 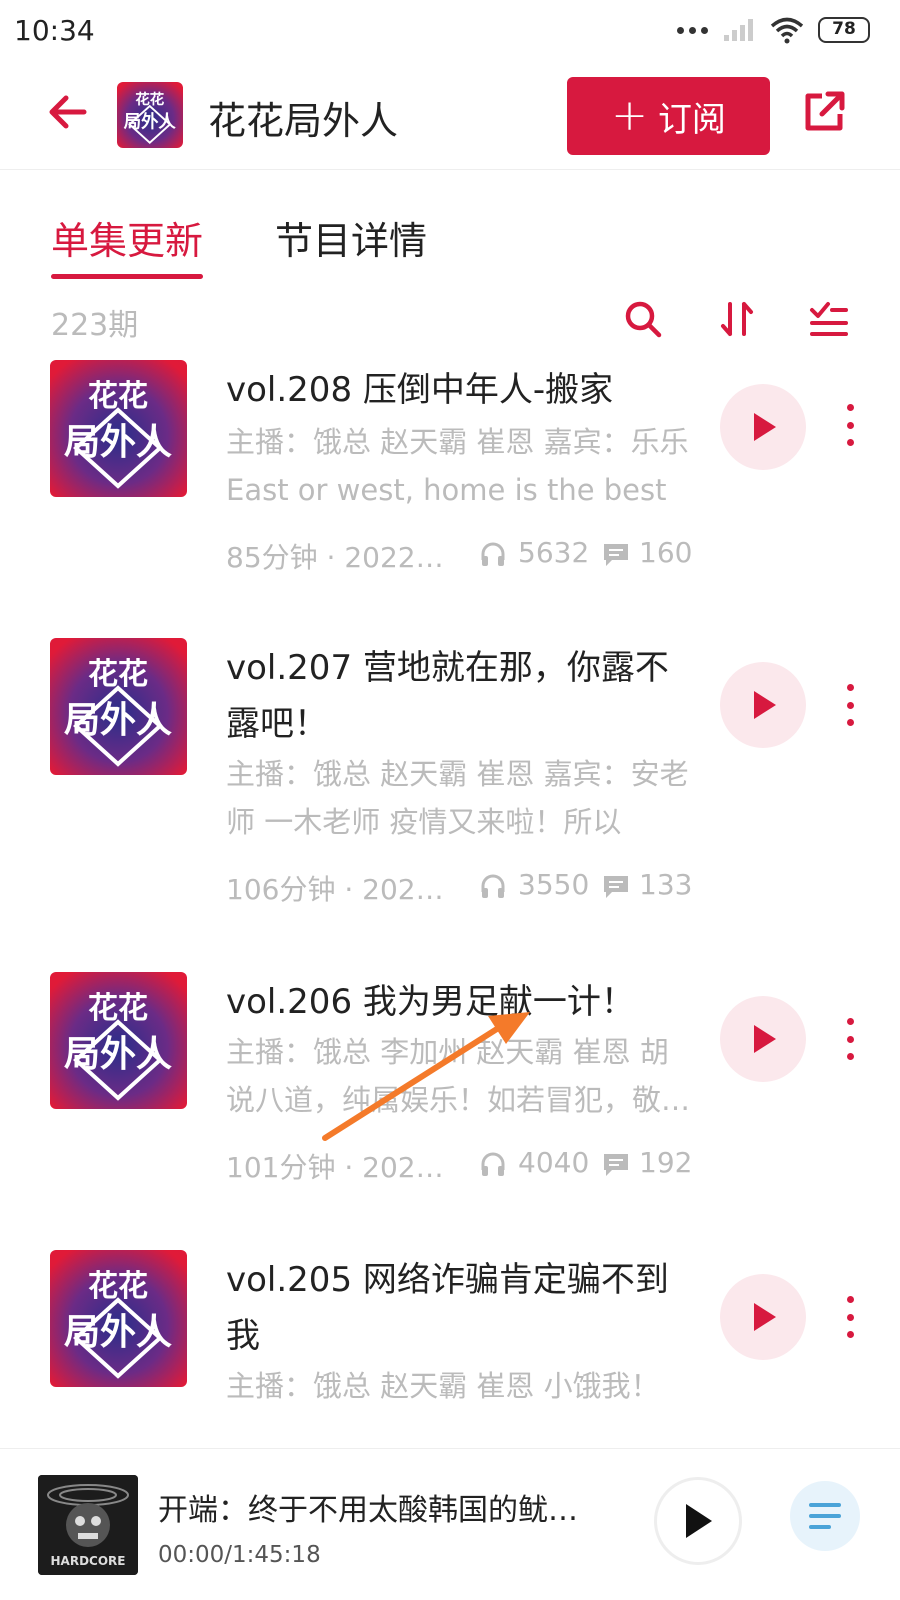 What do you see at coordinates (629, 115) in the screenshot?
I see `plus-icon: +` at bounding box center [629, 115].